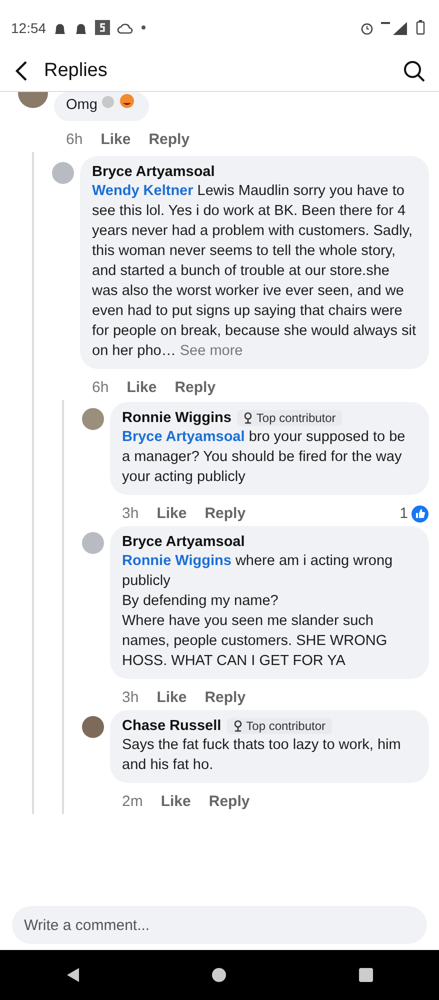  What do you see at coordinates (125, 28) in the screenshot?
I see `cloud-icon` at bounding box center [125, 28].